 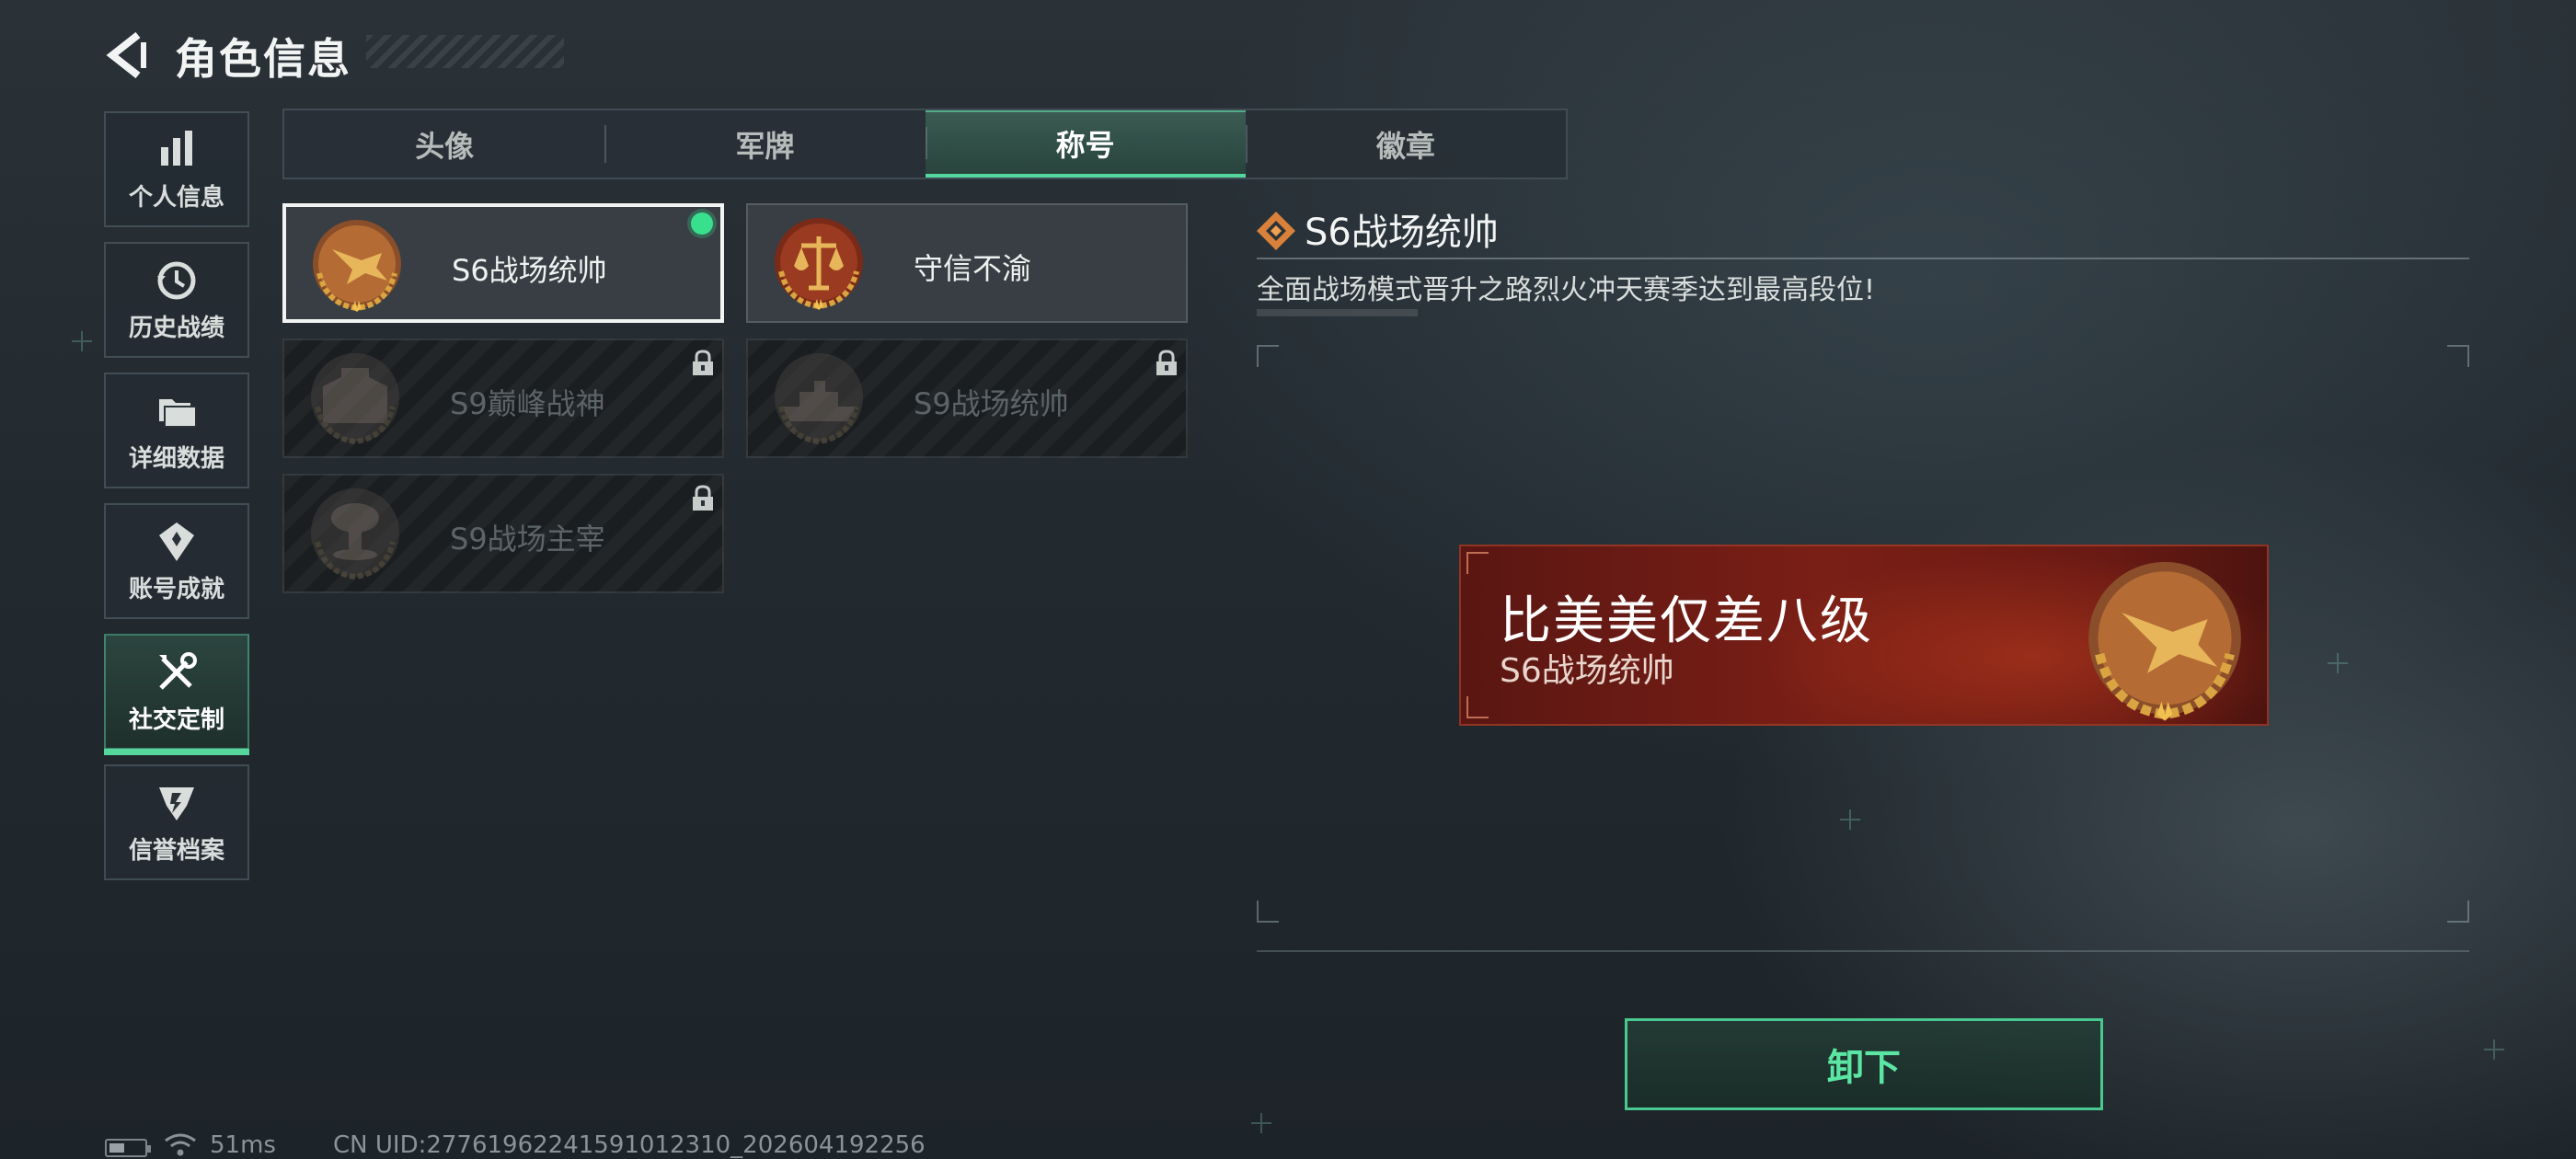 I want to click on back-arrow-icon, so click(x=126, y=55).